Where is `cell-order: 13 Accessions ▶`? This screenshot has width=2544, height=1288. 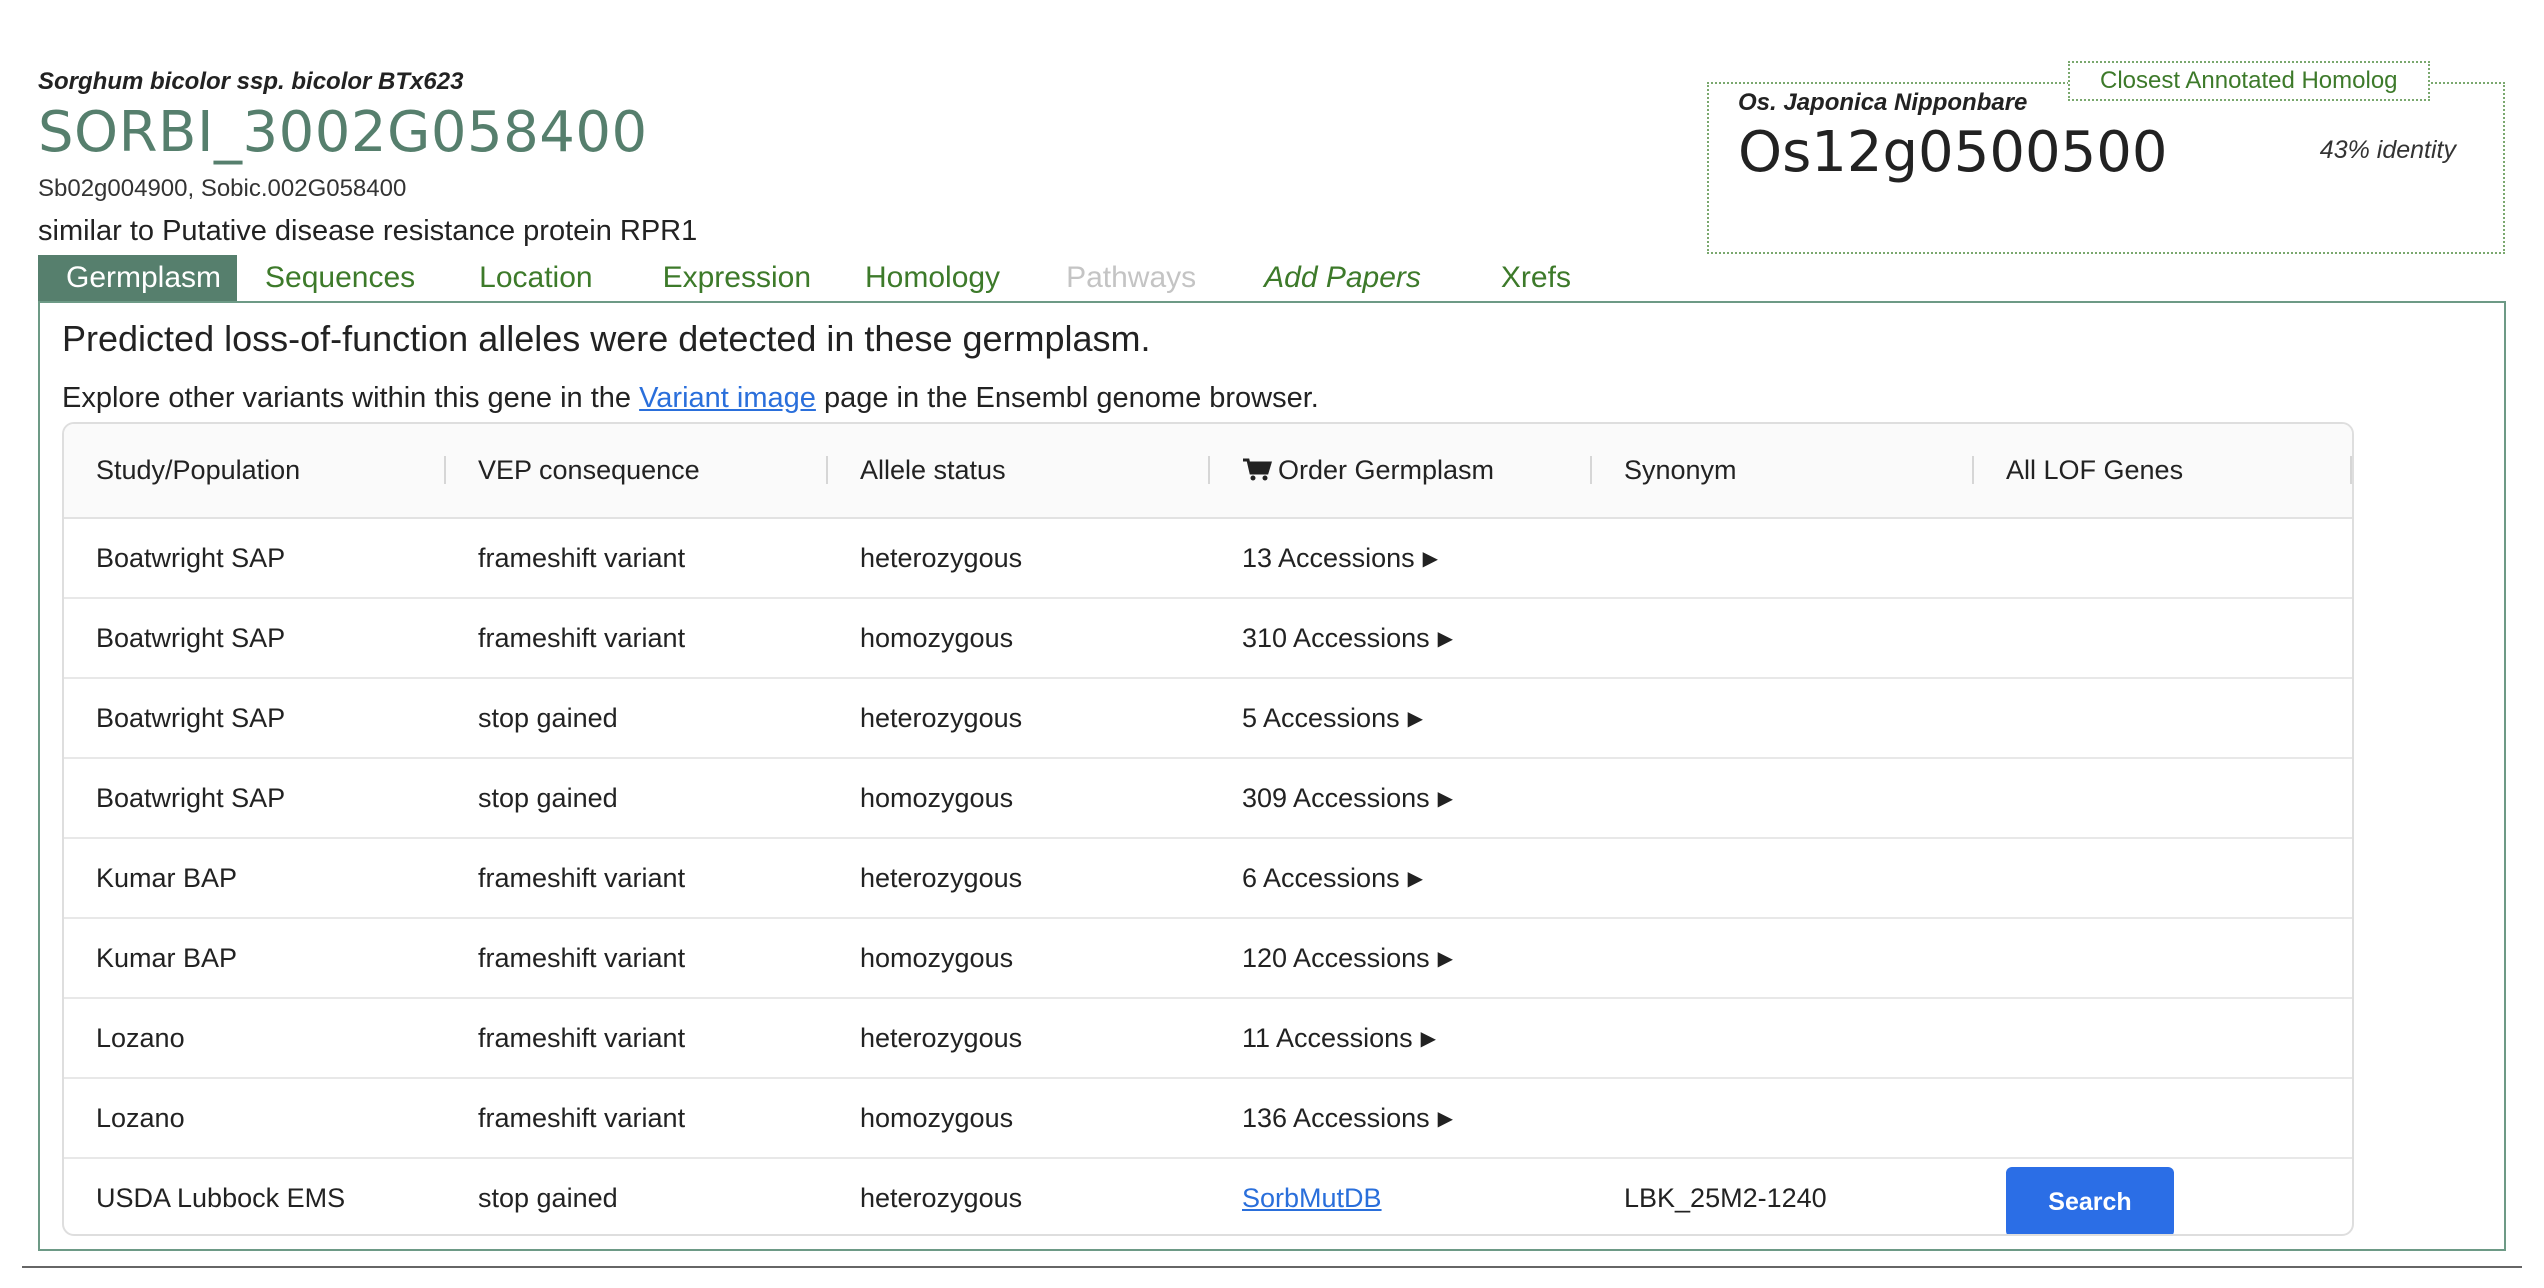
cell-order: 13 Accessions ▶ is located at coordinates (1401, 558).